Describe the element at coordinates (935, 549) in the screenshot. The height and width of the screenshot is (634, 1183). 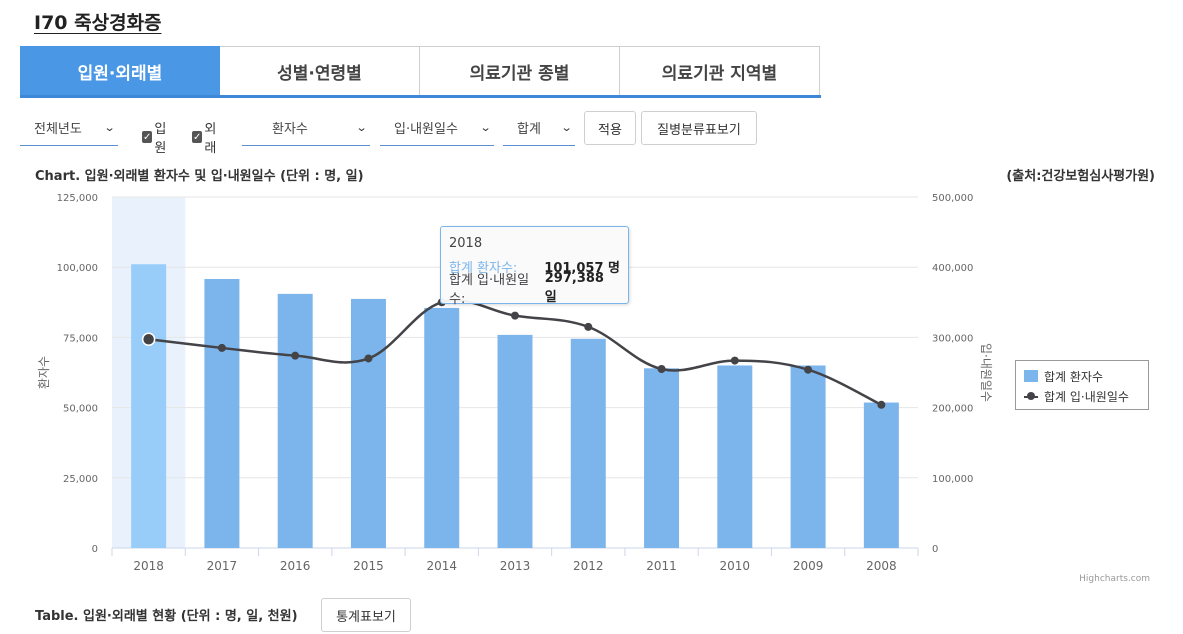
I see `right-axis-tick-label: 0` at that location.